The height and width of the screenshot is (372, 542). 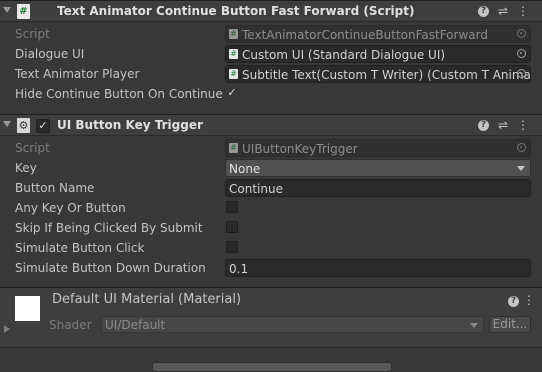 I want to click on row-button-name: Button Name Continue, so click(x=271, y=188).